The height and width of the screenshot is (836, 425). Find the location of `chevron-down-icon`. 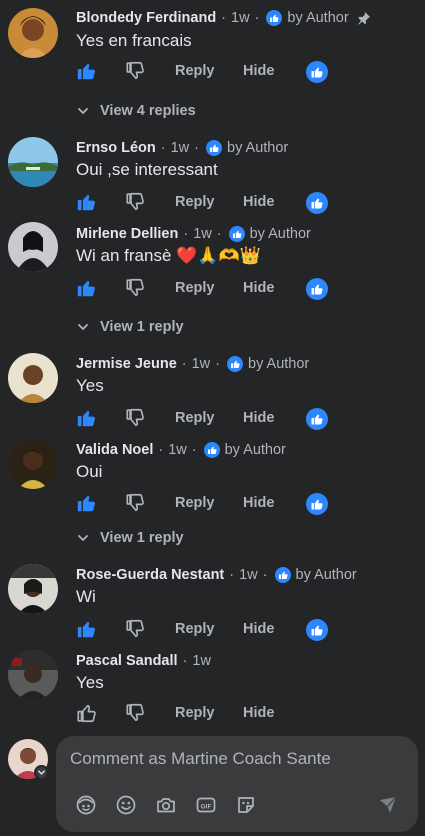

chevron-down-icon is located at coordinates (83, 327).